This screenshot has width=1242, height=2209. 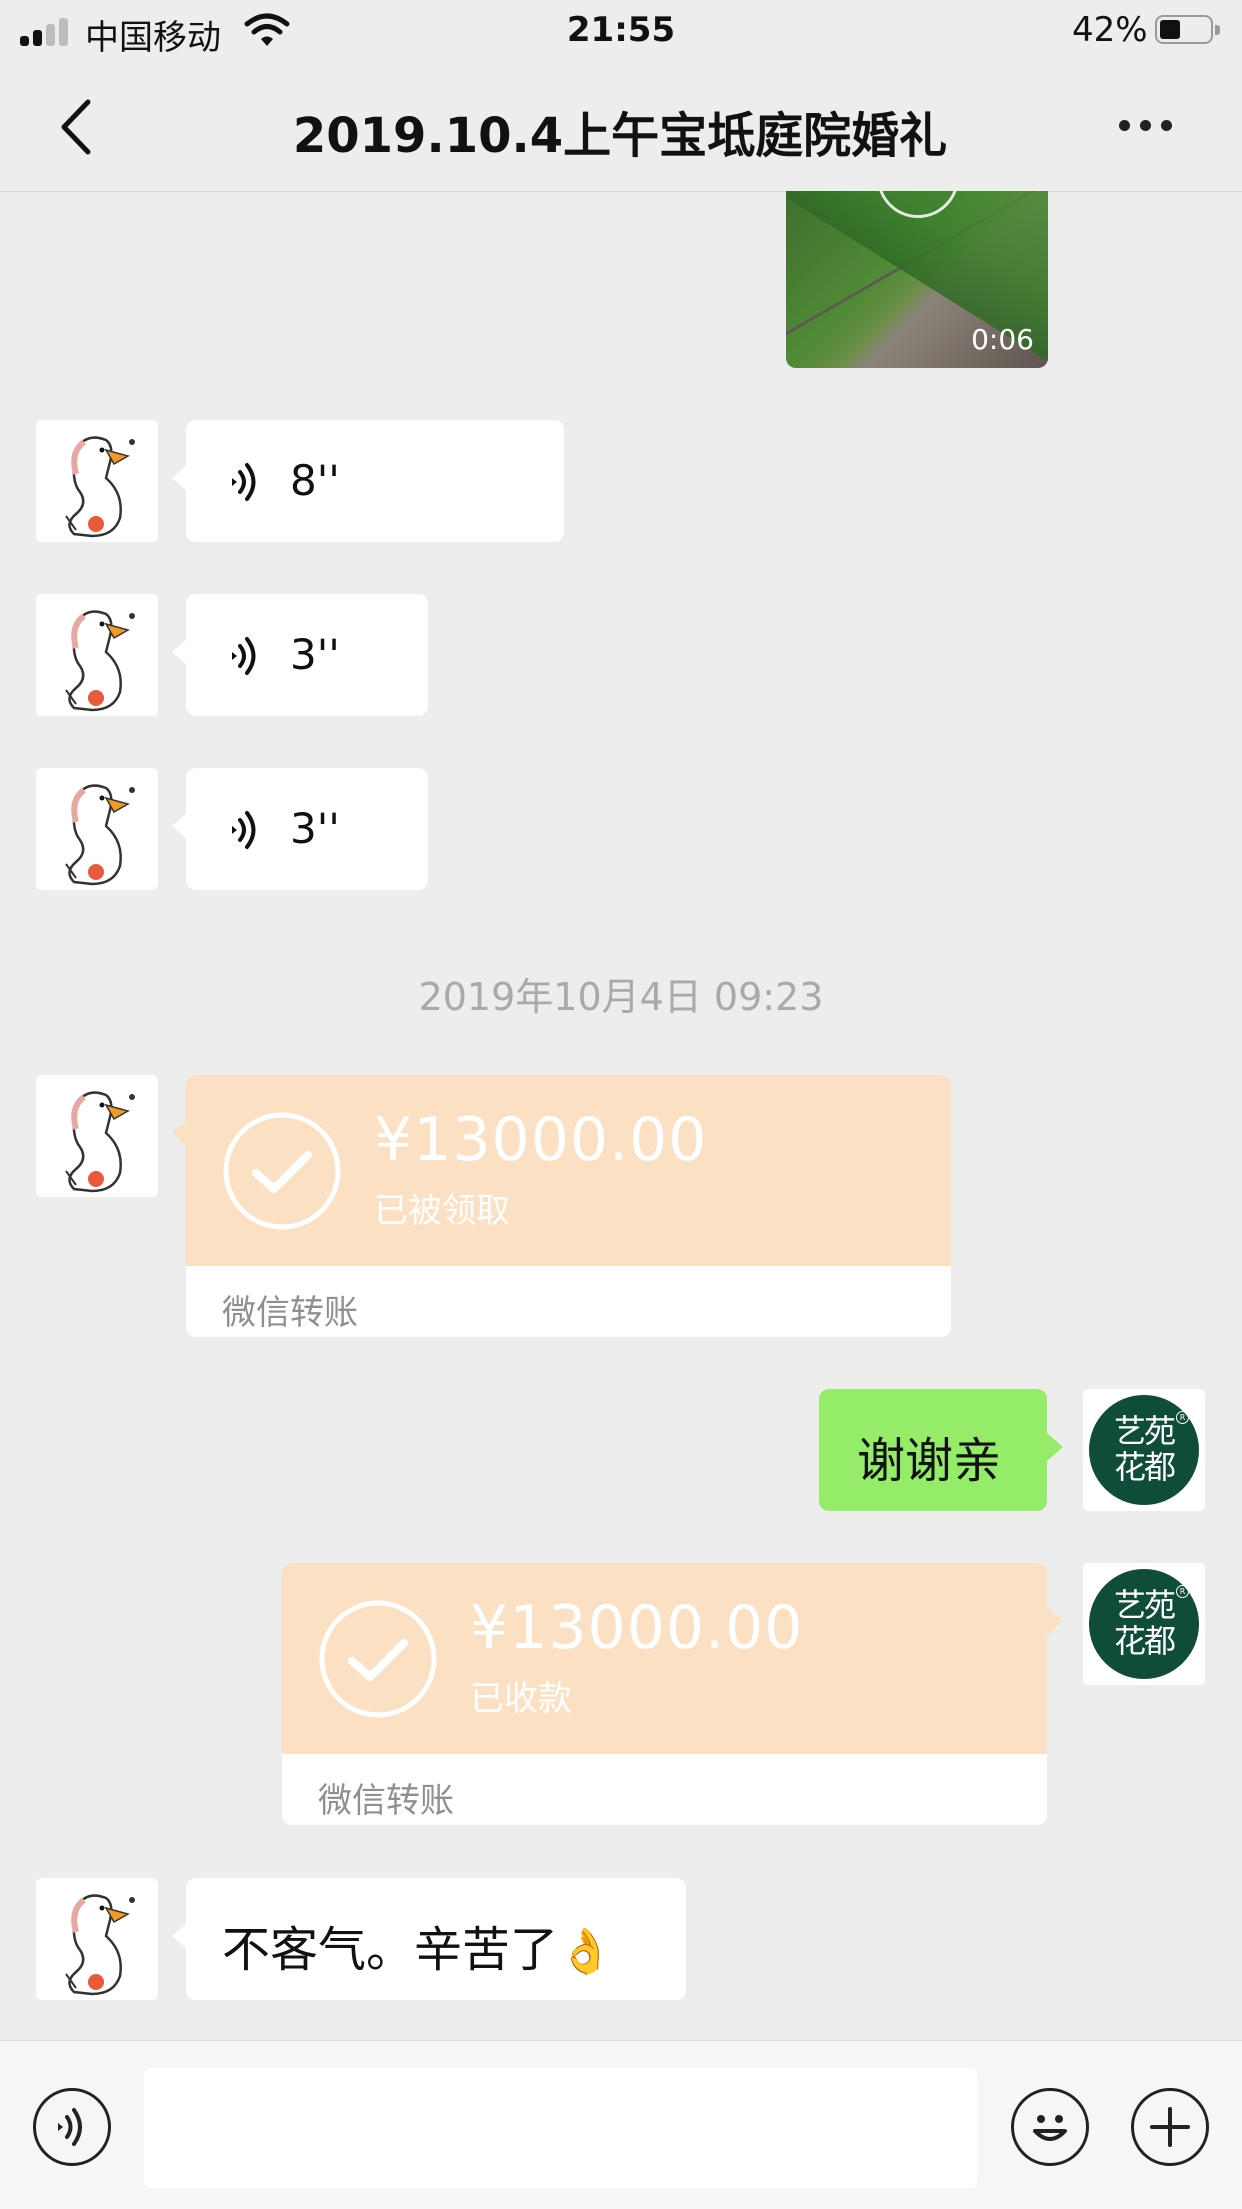 I want to click on battery-icon, so click(x=1188, y=30).